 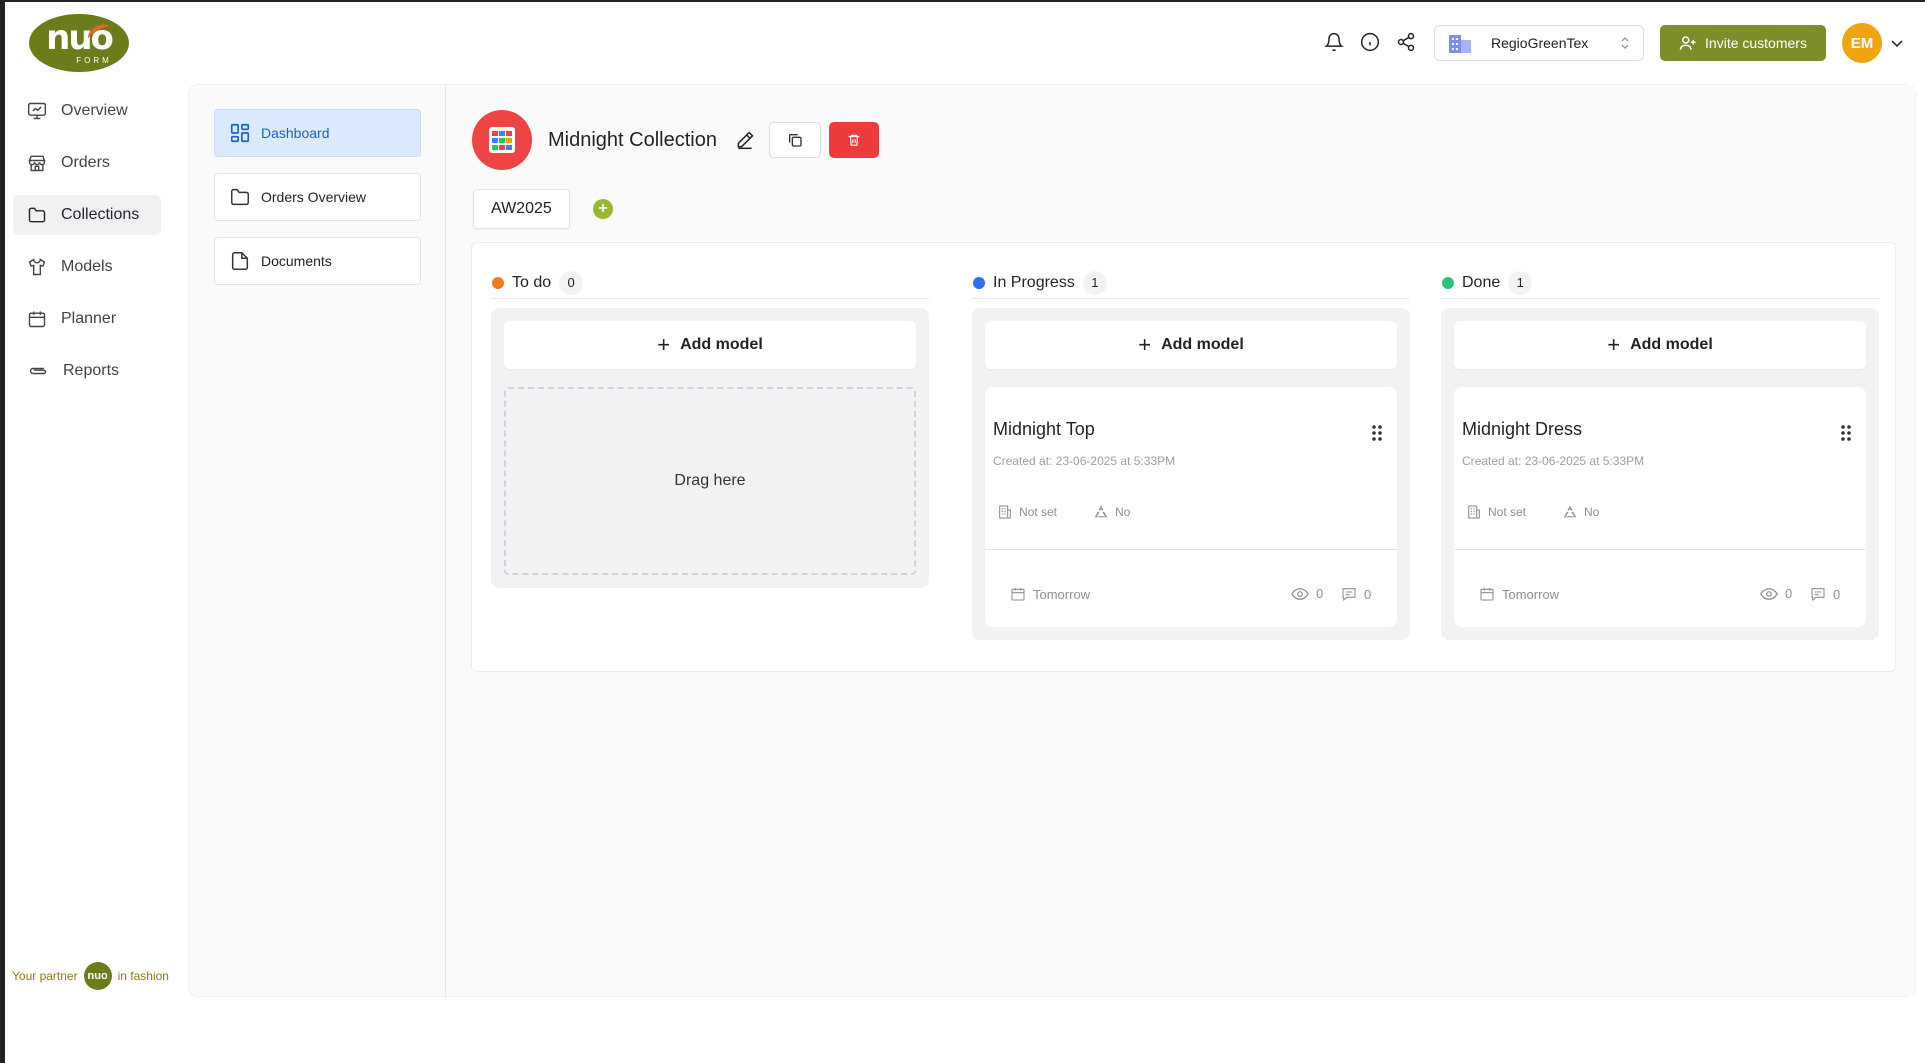 I want to click on partner-suffix: in fashion, so click(x=143, y=976).